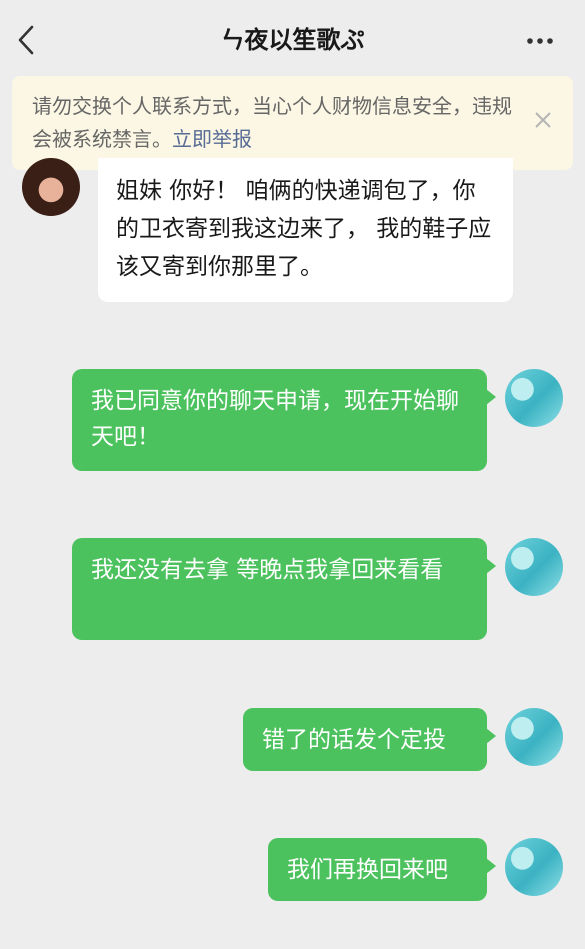  I want to click on warning-text: 请勿交换个人联系方式，当心个人财物信息安全，违规会被系统禁言。, so click(272, 122).